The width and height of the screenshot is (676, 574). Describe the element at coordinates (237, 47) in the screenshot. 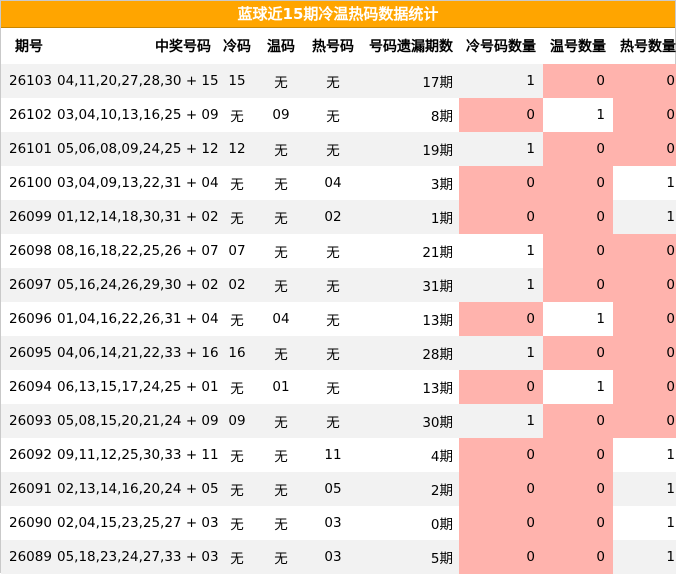

I see `col-header-cold: 冷码` at that location.